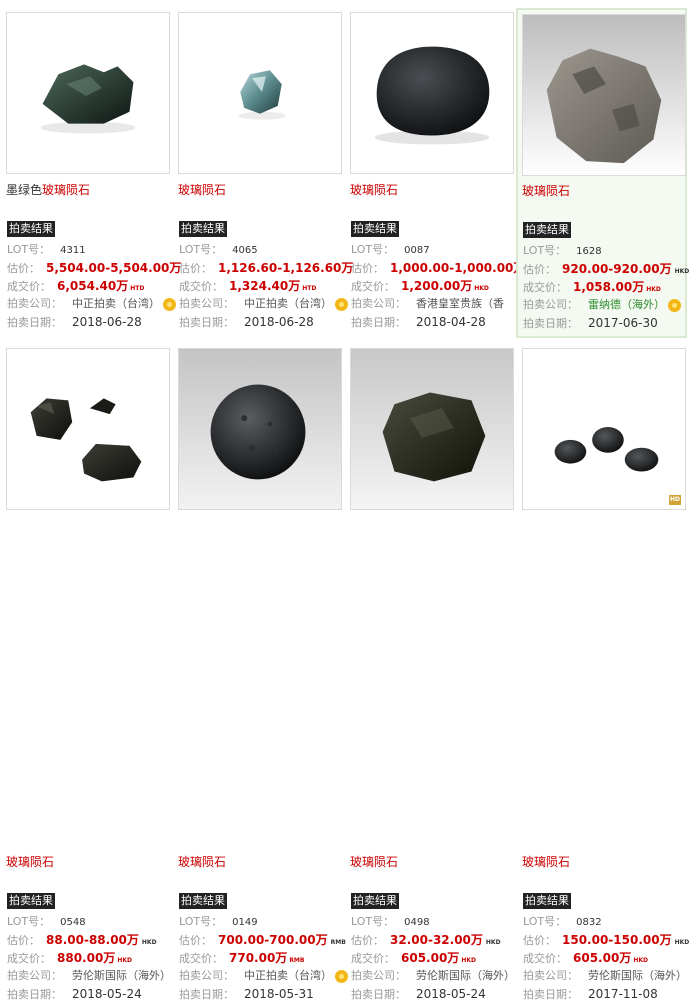 This screenshot has width=700, height=1003. Describe the element at coordinates (46, 249) in the screenshot. I see `lot-number-row: LOT号： 4311` at that location.